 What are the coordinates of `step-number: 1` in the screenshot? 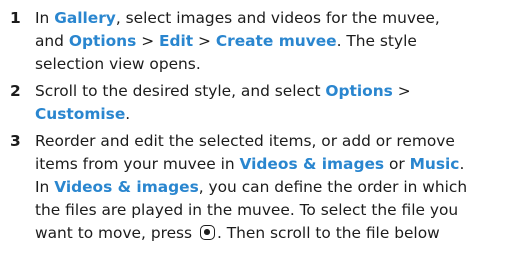 It's located at (15, 18).